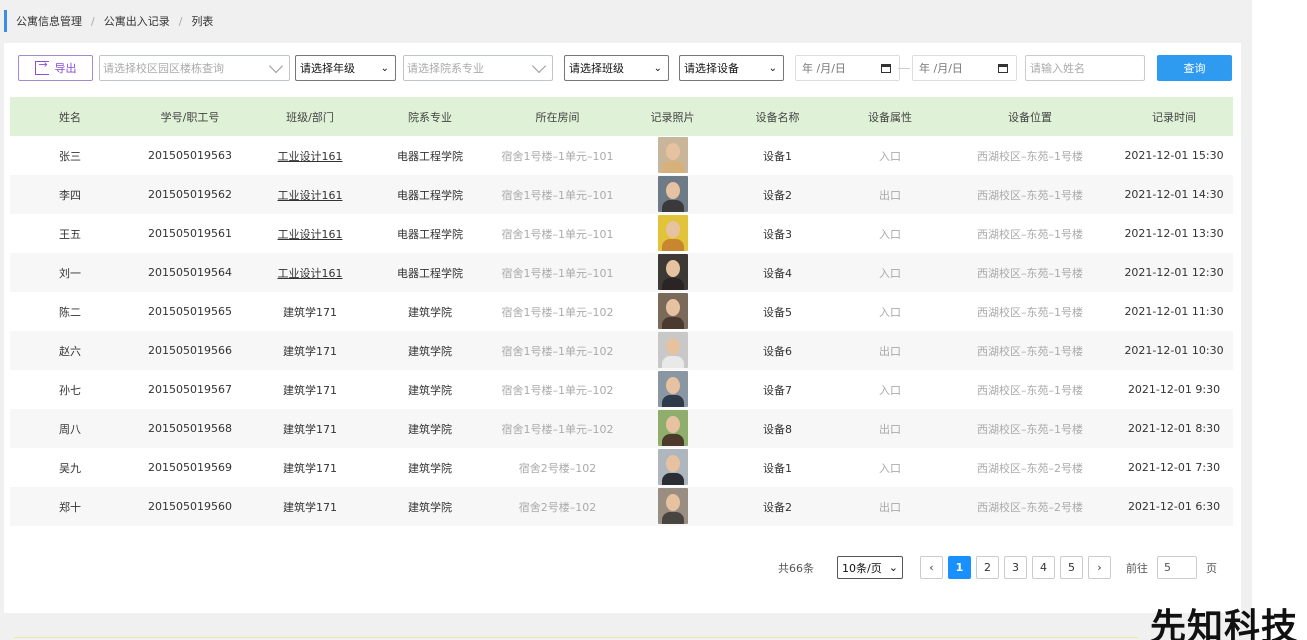  What do you see at coordinates (190, 155) in the screenshot?
I see `cell-id: 201505019563` at bounding box center [190, 155].